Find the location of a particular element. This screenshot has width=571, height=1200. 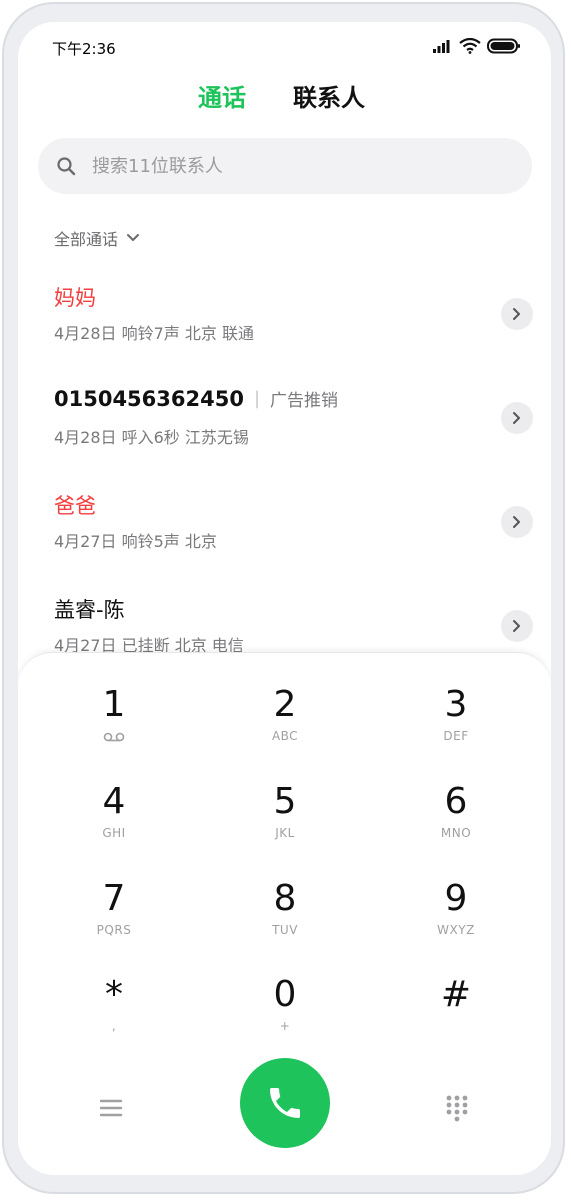

key-2: 2 ABC is located at coordinates (285, 723).